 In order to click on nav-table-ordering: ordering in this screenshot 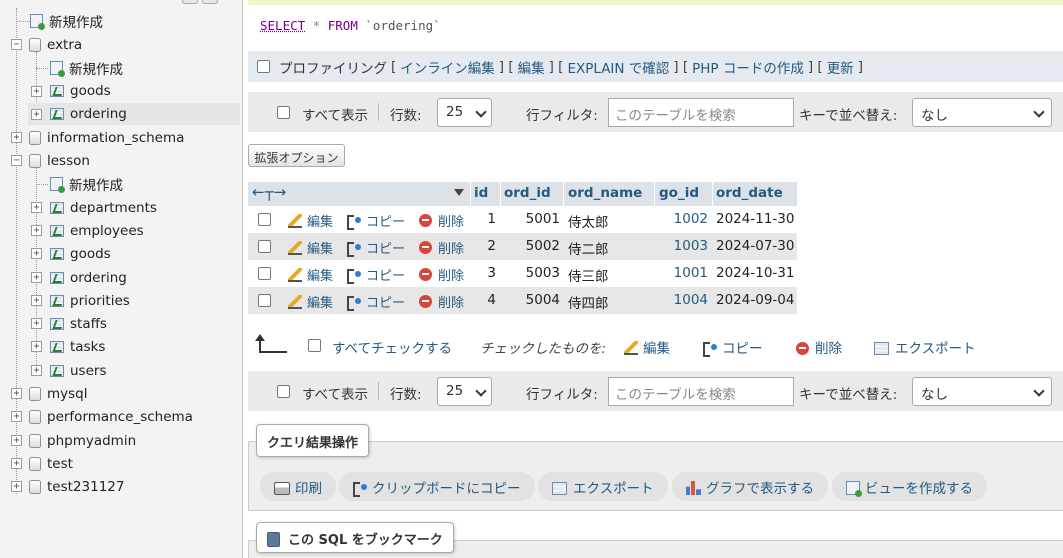, I will do `click(88, 278)`.